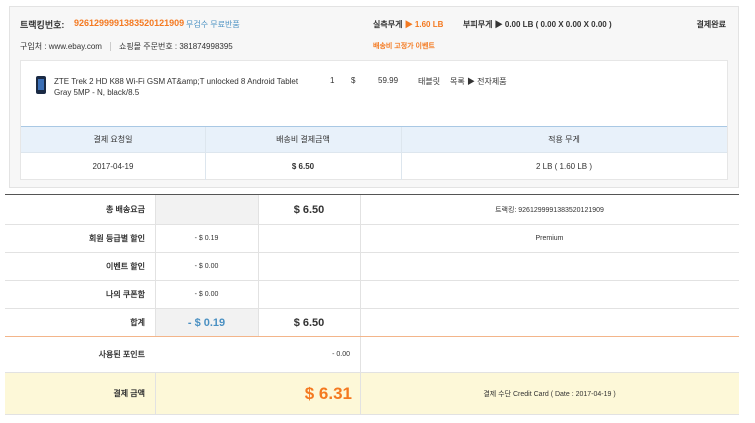 The image size is (755, 423). Describe the element at coordinates (711, 24) in the screenshot. I see `status-badge: 결제완료` at that location.